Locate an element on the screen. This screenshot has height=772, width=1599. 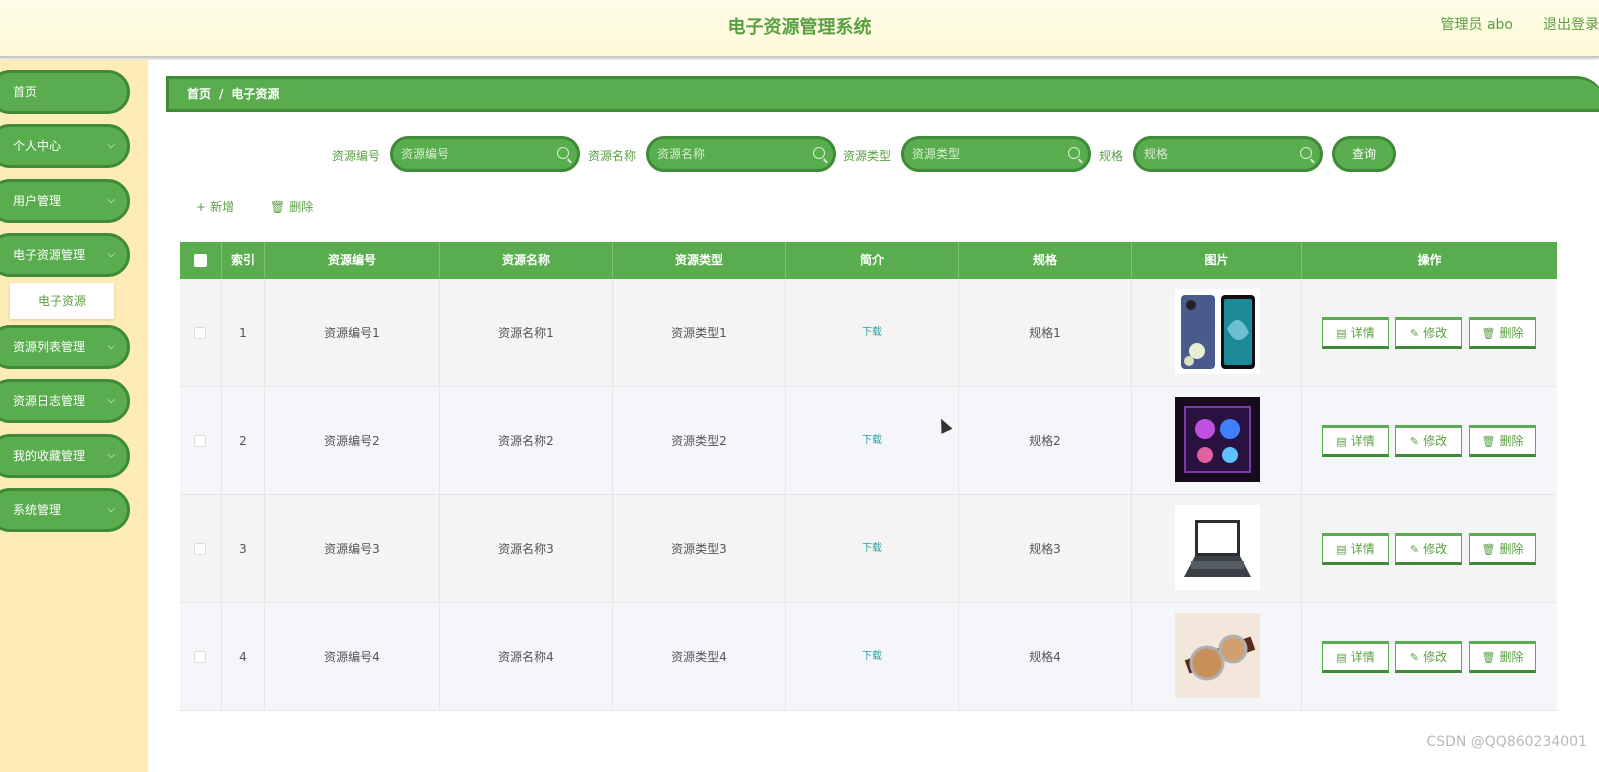
sidebar-item-resource-list: 资源列表管理 ⌵ is located at coordinates (65, 347).